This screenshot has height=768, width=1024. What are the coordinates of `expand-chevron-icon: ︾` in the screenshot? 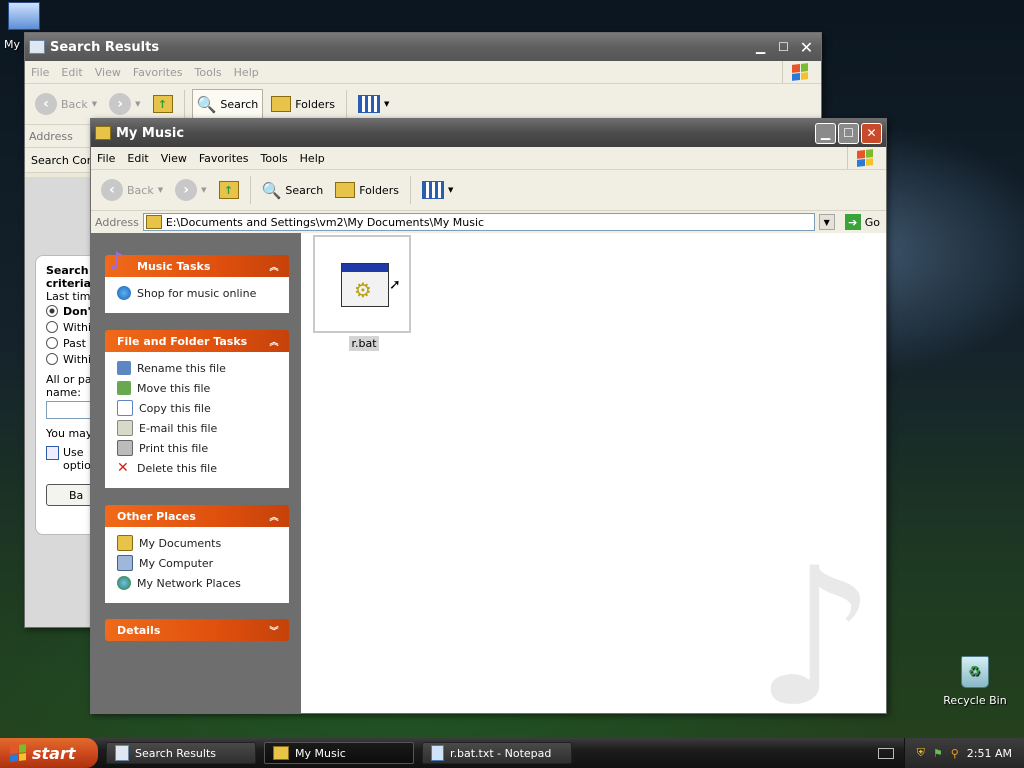 It's located at (274, 630).